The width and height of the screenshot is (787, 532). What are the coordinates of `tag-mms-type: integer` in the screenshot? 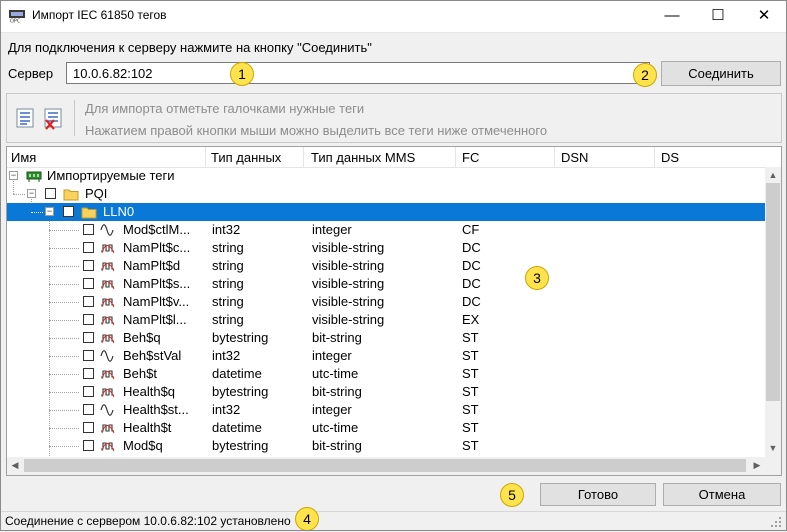 It's located at (332, 229).